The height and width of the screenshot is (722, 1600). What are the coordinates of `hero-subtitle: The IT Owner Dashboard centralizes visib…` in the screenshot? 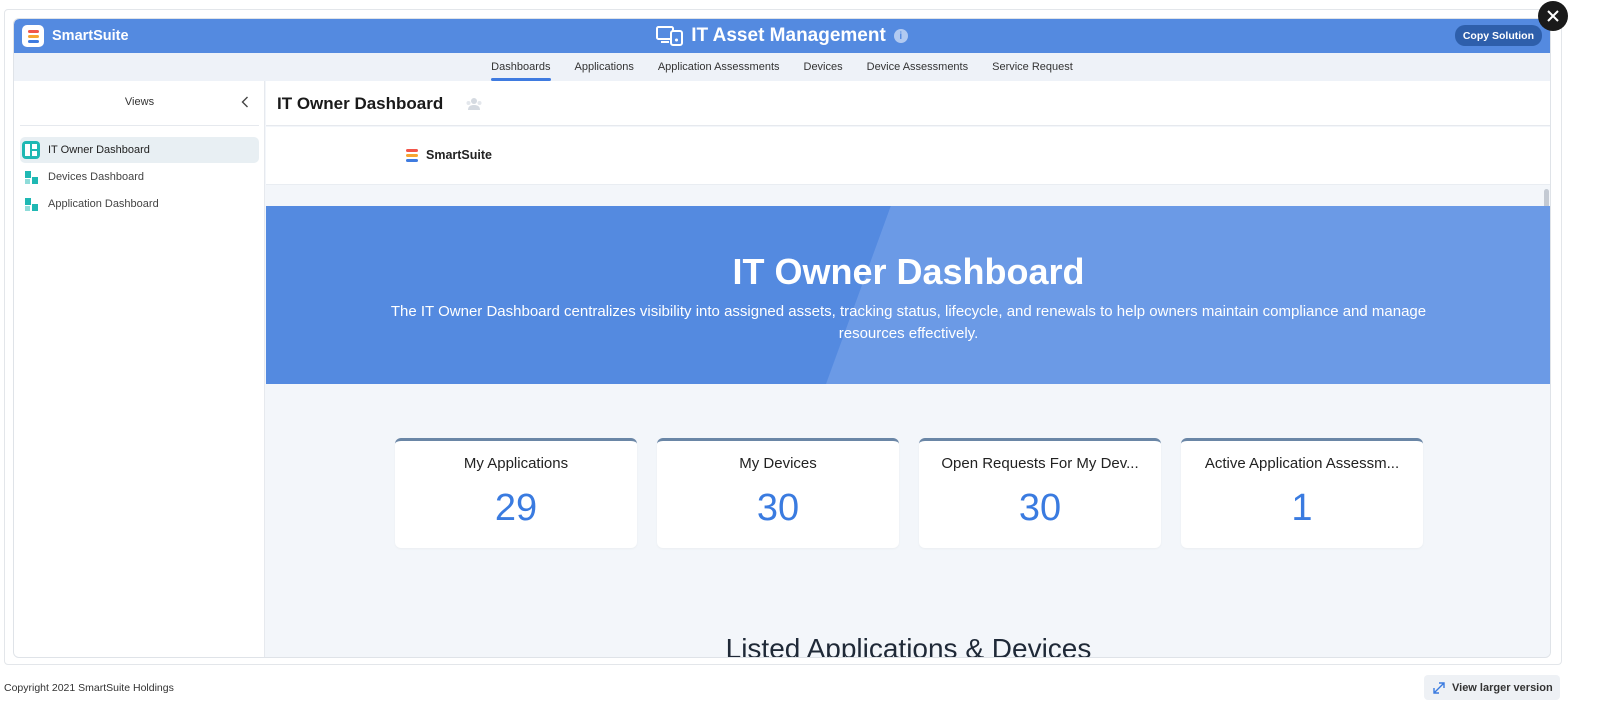 It's located at (908, 322).